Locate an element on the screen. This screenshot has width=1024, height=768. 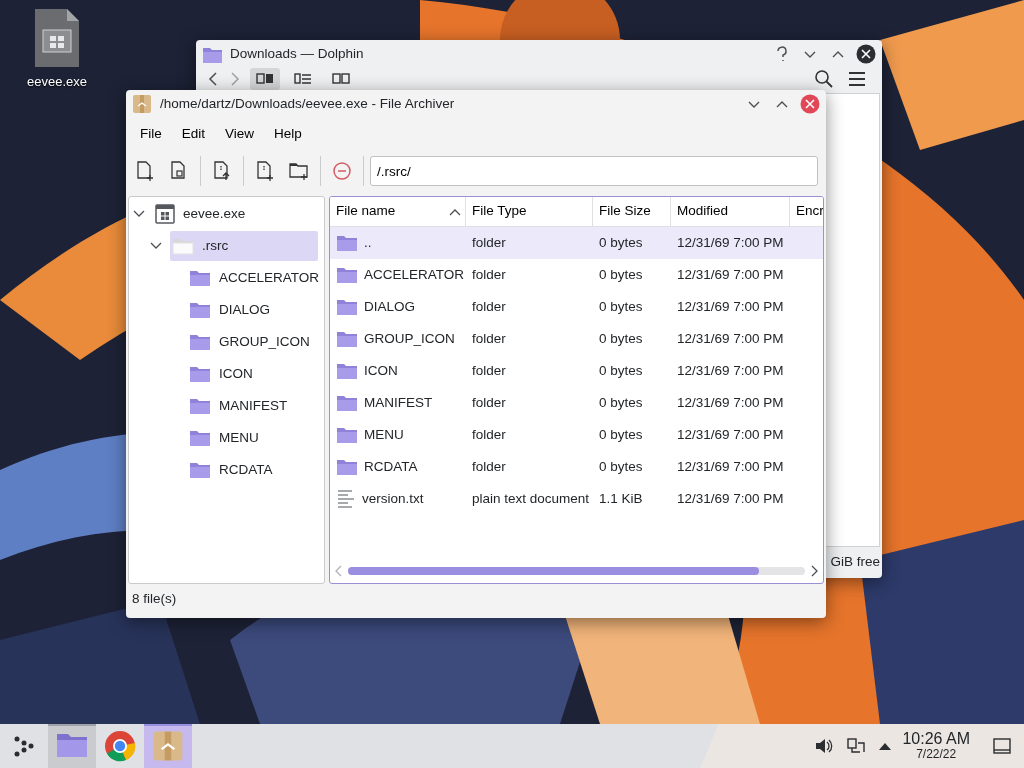
file-name: version.txt is located at coordinates (393, 498).